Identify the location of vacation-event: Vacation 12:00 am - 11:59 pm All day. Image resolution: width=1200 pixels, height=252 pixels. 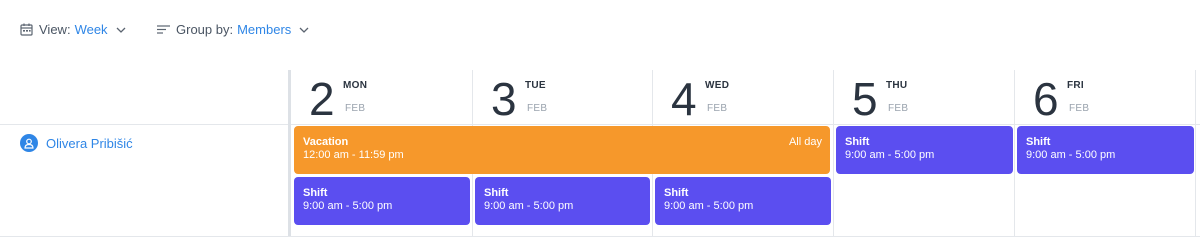
(562, 150).